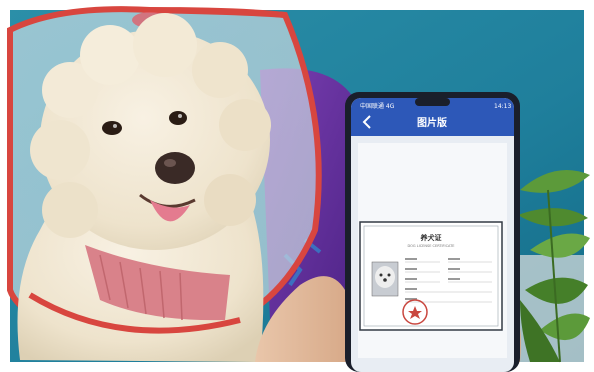  I want to click on certificate-subtitle: DOG LICENSE CERTIFICATE, so click(430, 246).